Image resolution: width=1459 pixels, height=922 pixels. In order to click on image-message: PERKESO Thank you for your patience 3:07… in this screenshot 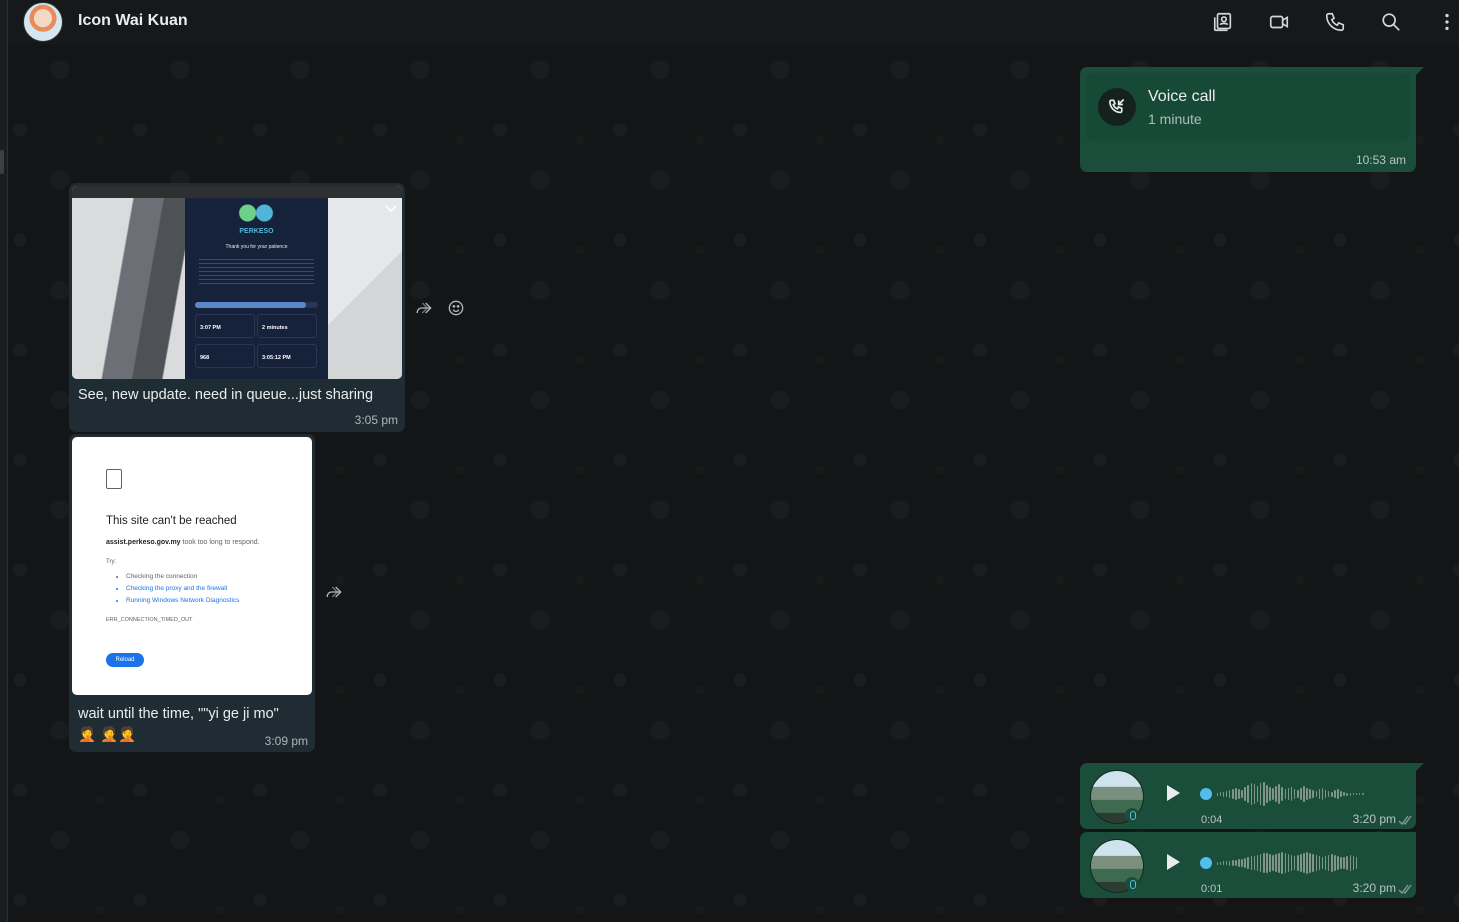, I will do `click(237, 307)`.